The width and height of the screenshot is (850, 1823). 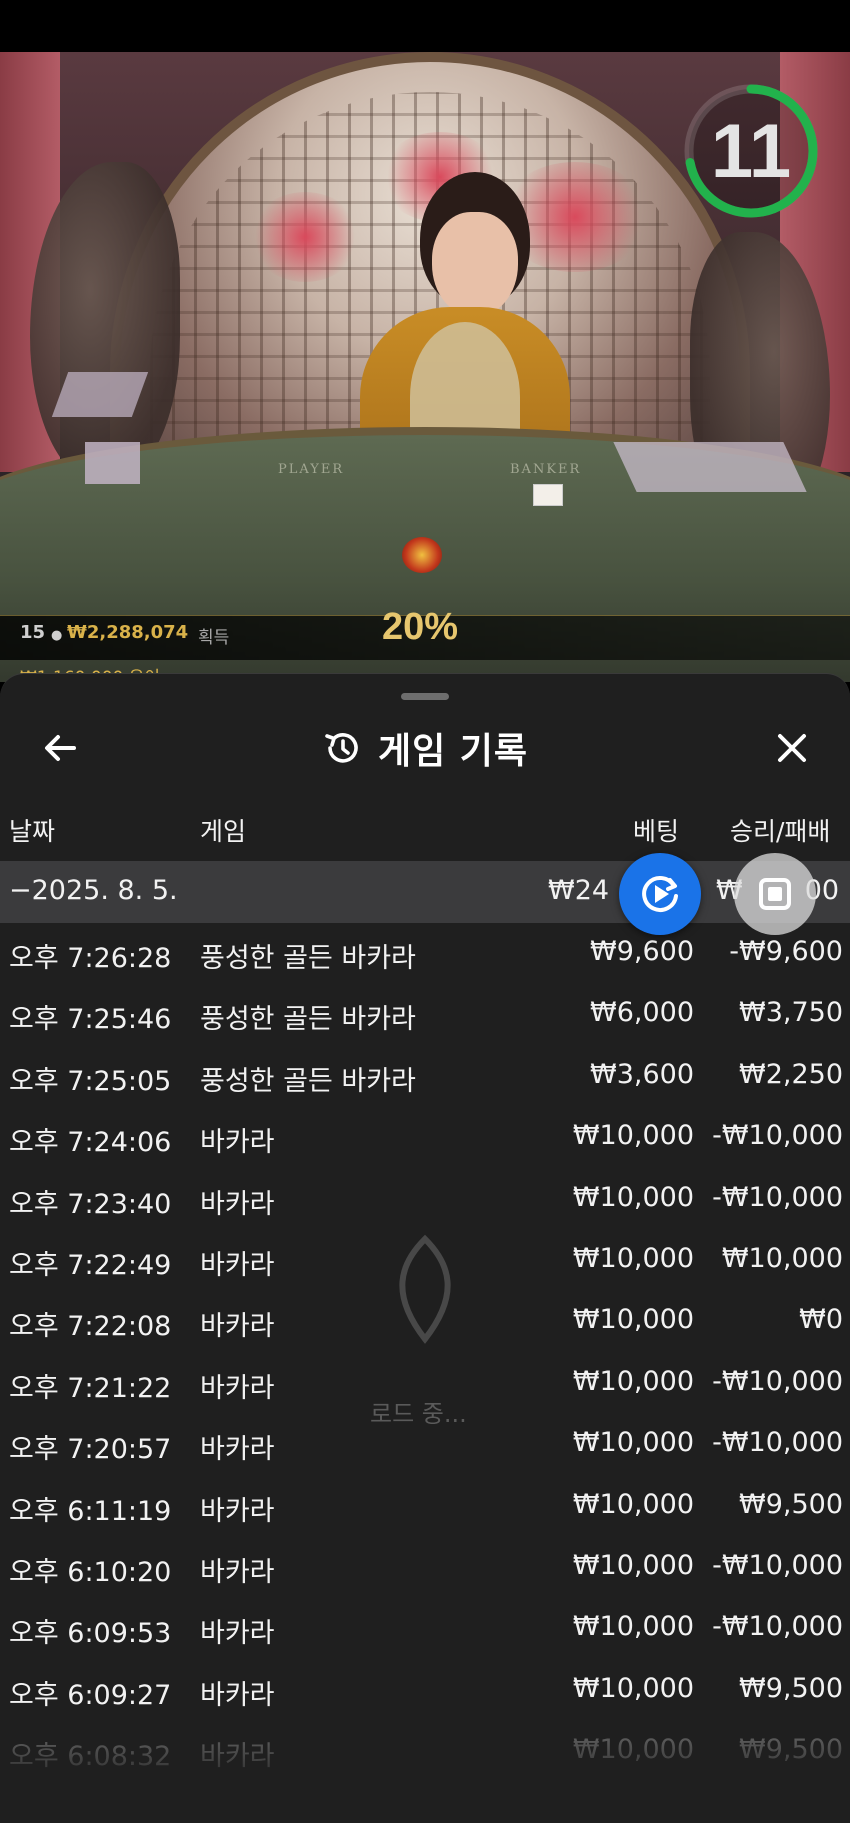 I want to click on sheet-header: 게임 기록, so click(x=425, y=748).